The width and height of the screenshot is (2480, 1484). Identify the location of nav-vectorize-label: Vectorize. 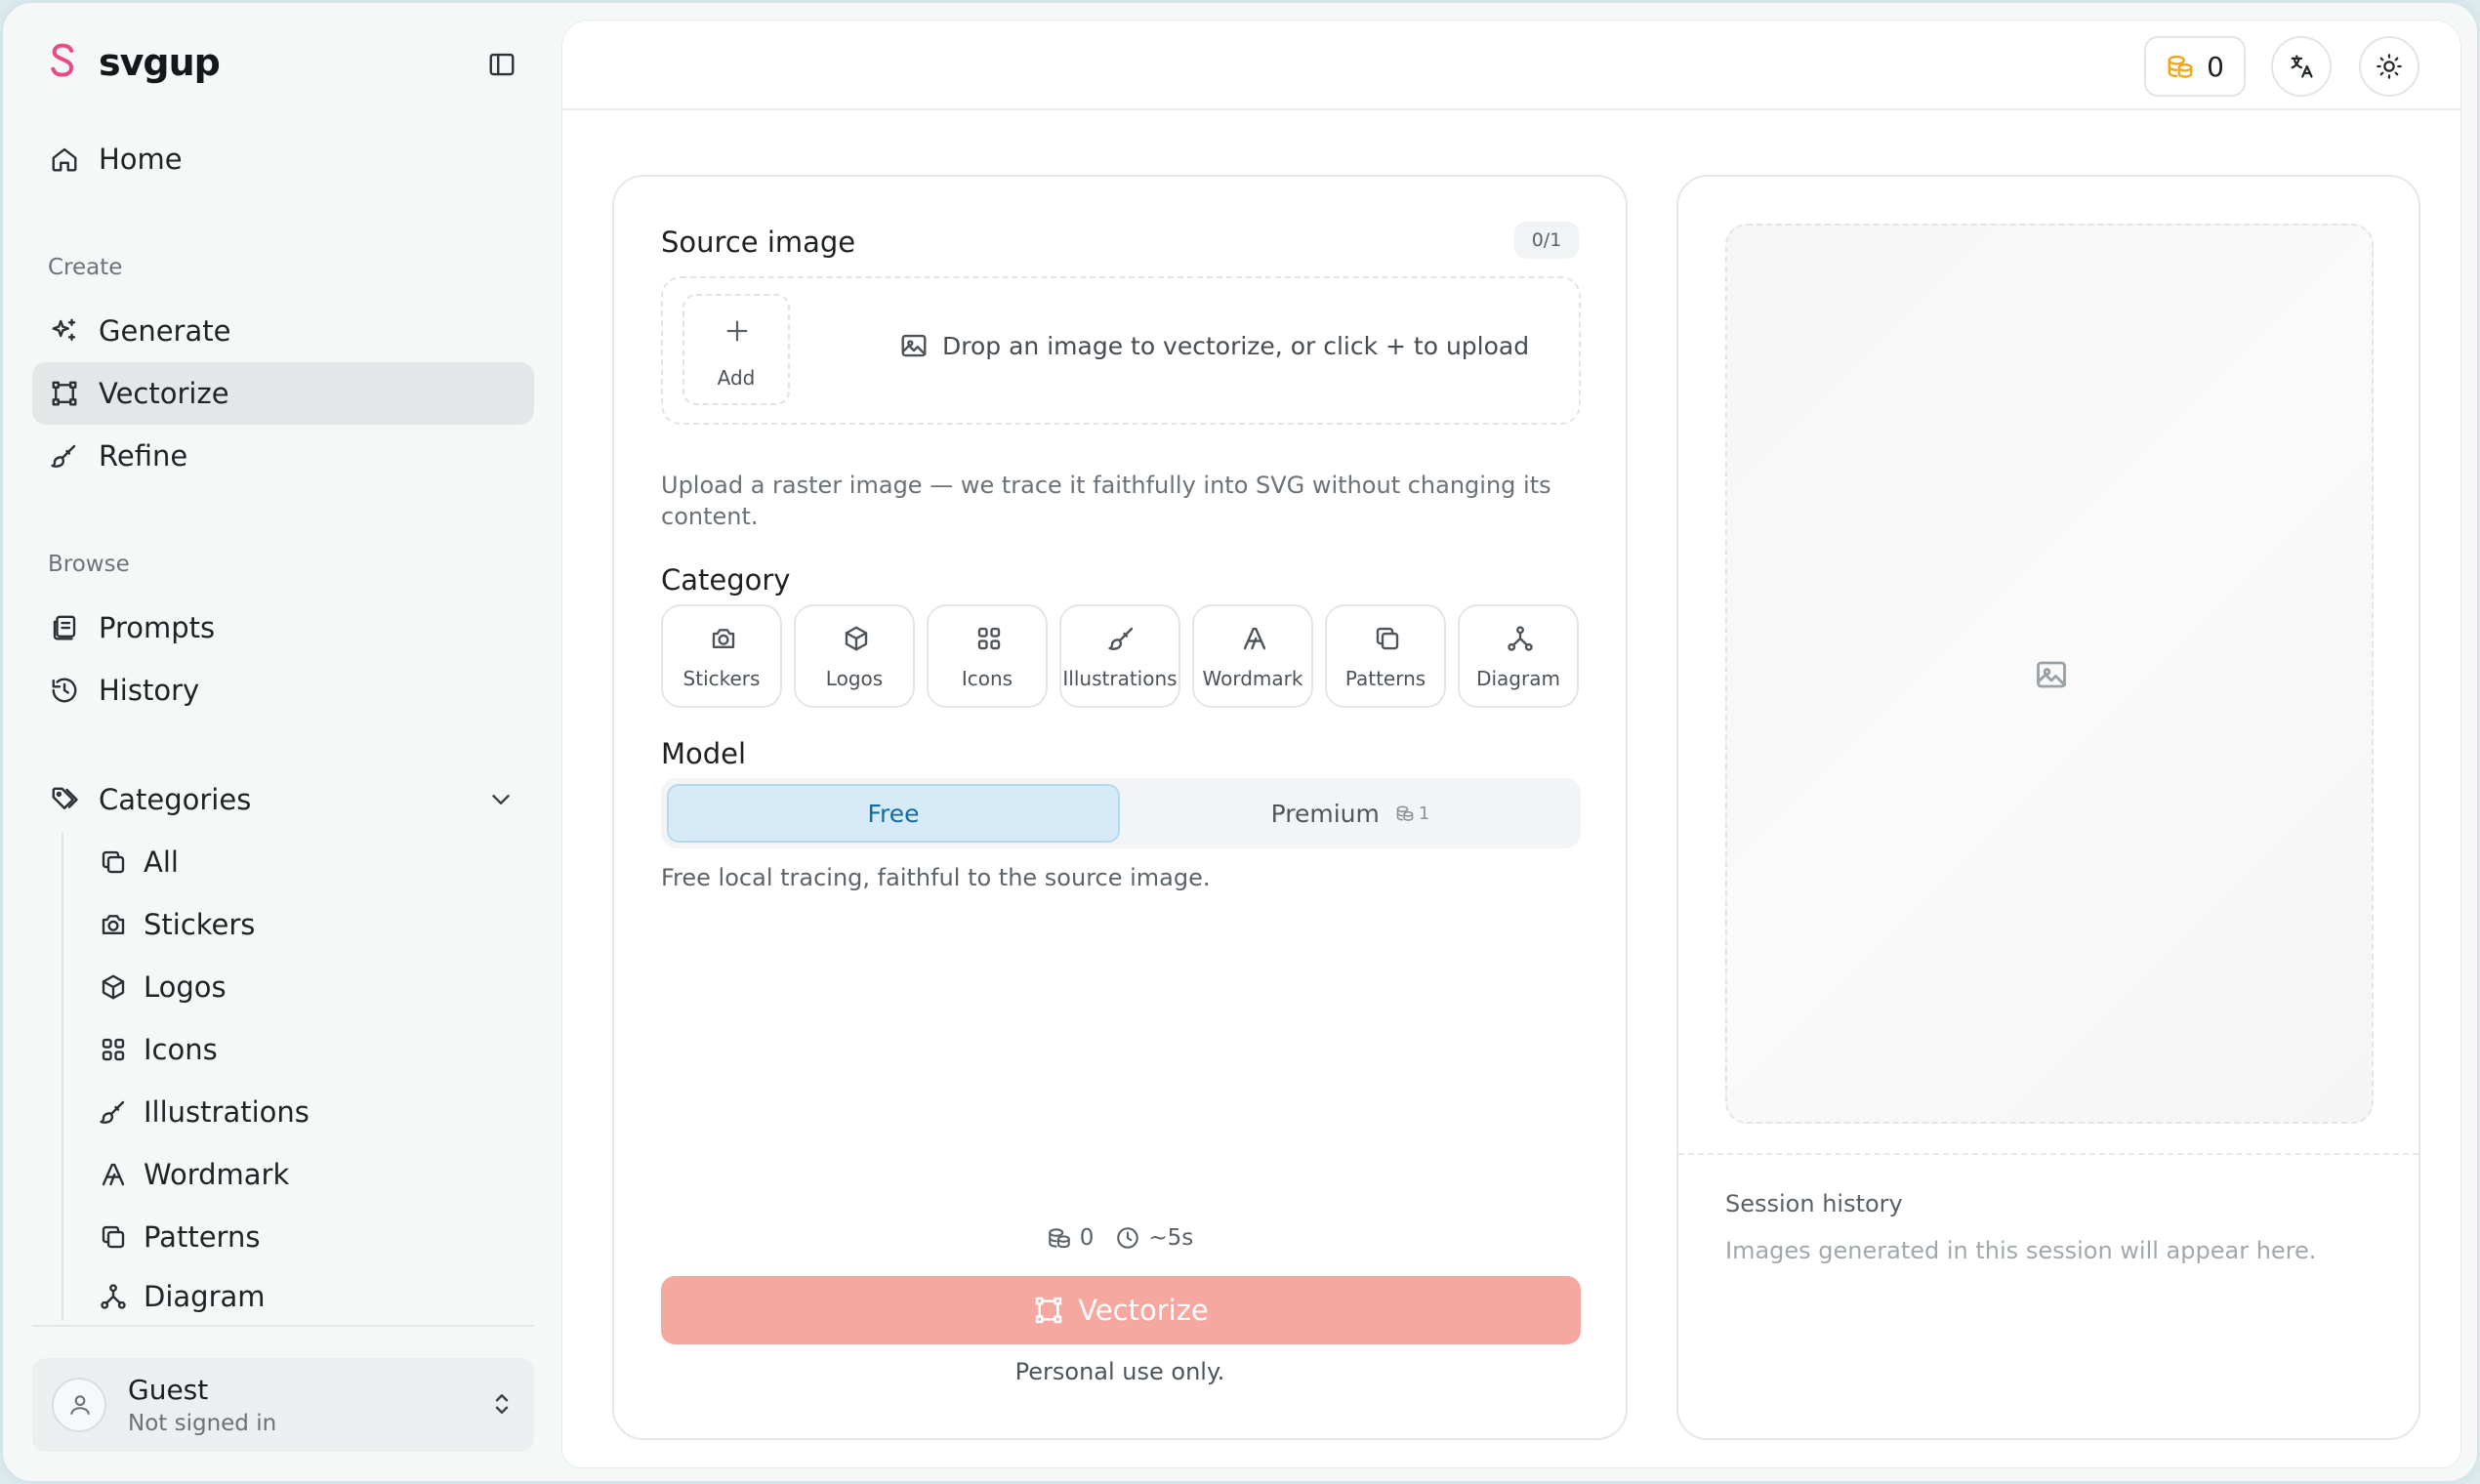
(164, 394).